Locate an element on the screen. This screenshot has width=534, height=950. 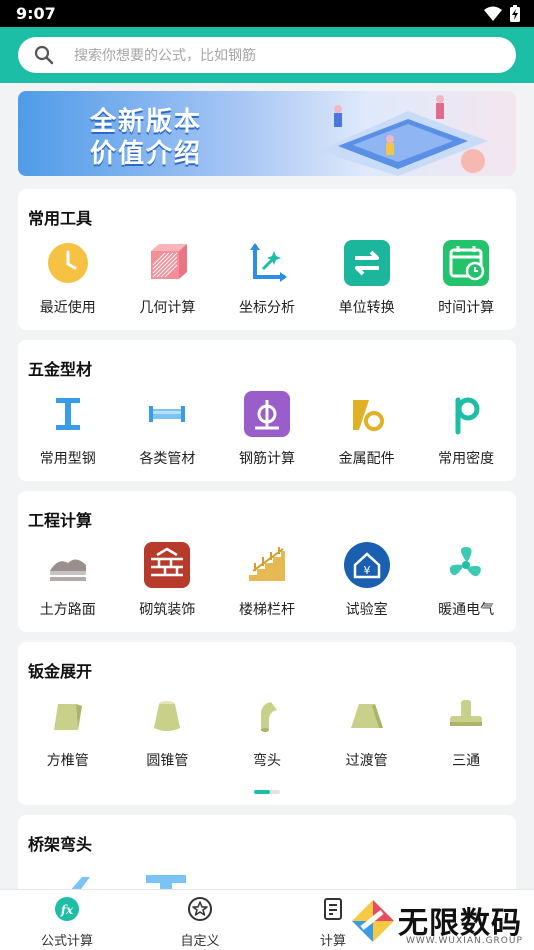
tool-unit-convert: 单位转换 is located at coordinates (367, 278).